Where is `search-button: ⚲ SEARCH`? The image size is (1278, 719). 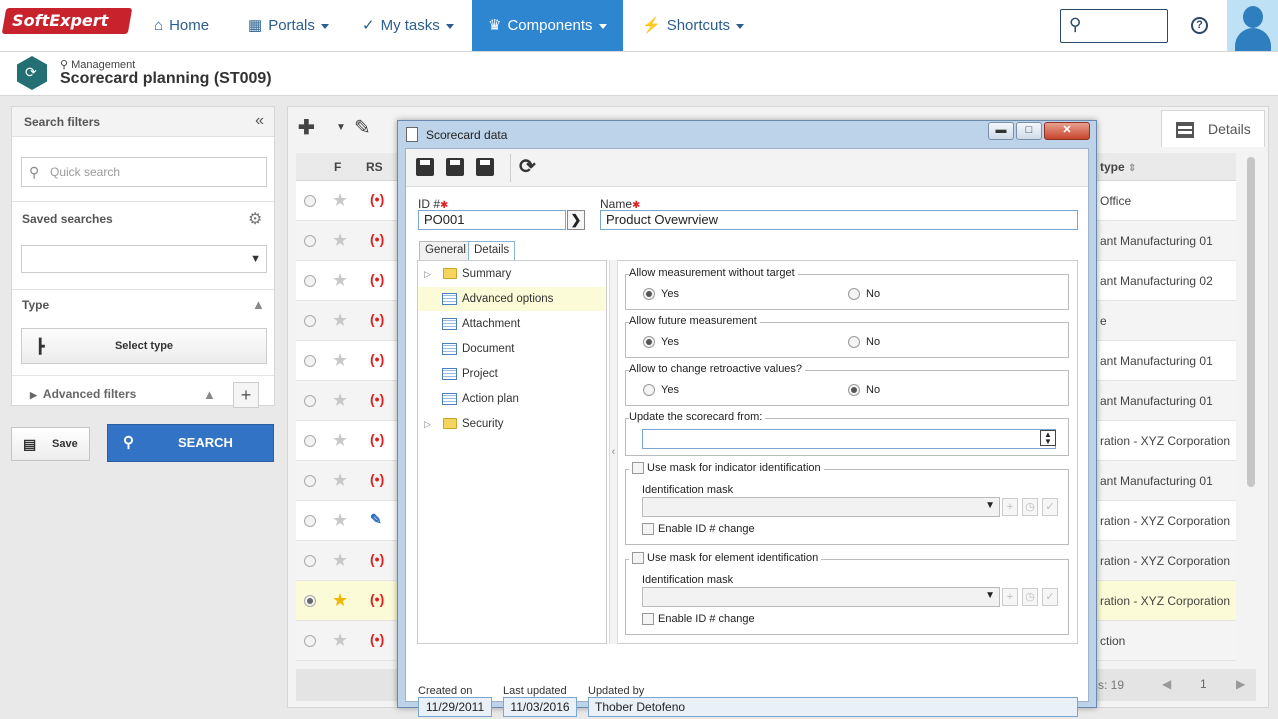
search-button: ⚲ SEARCH is located at coordinates (190, 443).